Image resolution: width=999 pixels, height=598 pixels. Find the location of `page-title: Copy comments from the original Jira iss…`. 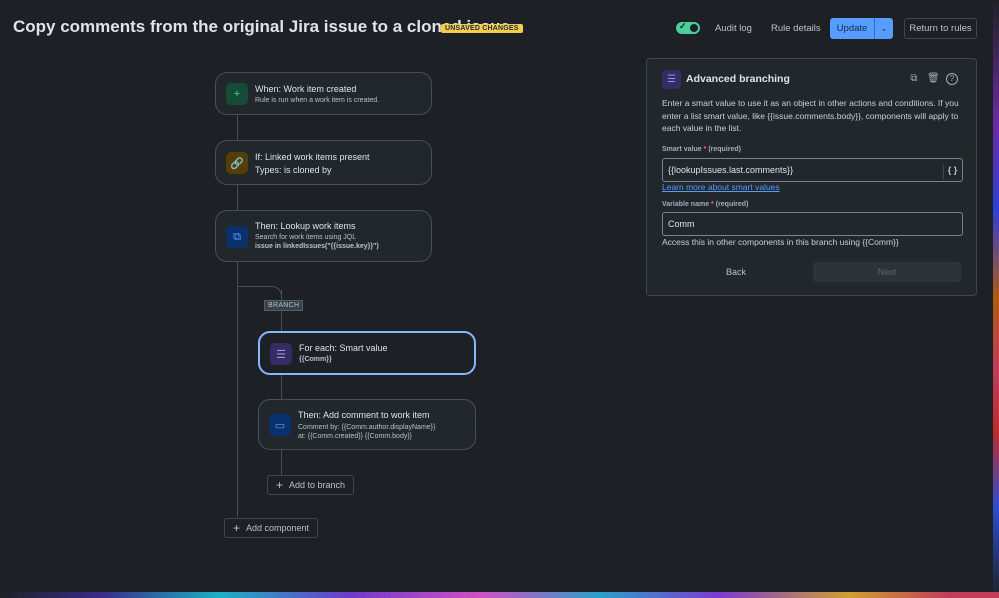

page-title: Copy comments from the original Jira iss… is located at coordinates (261, 26).